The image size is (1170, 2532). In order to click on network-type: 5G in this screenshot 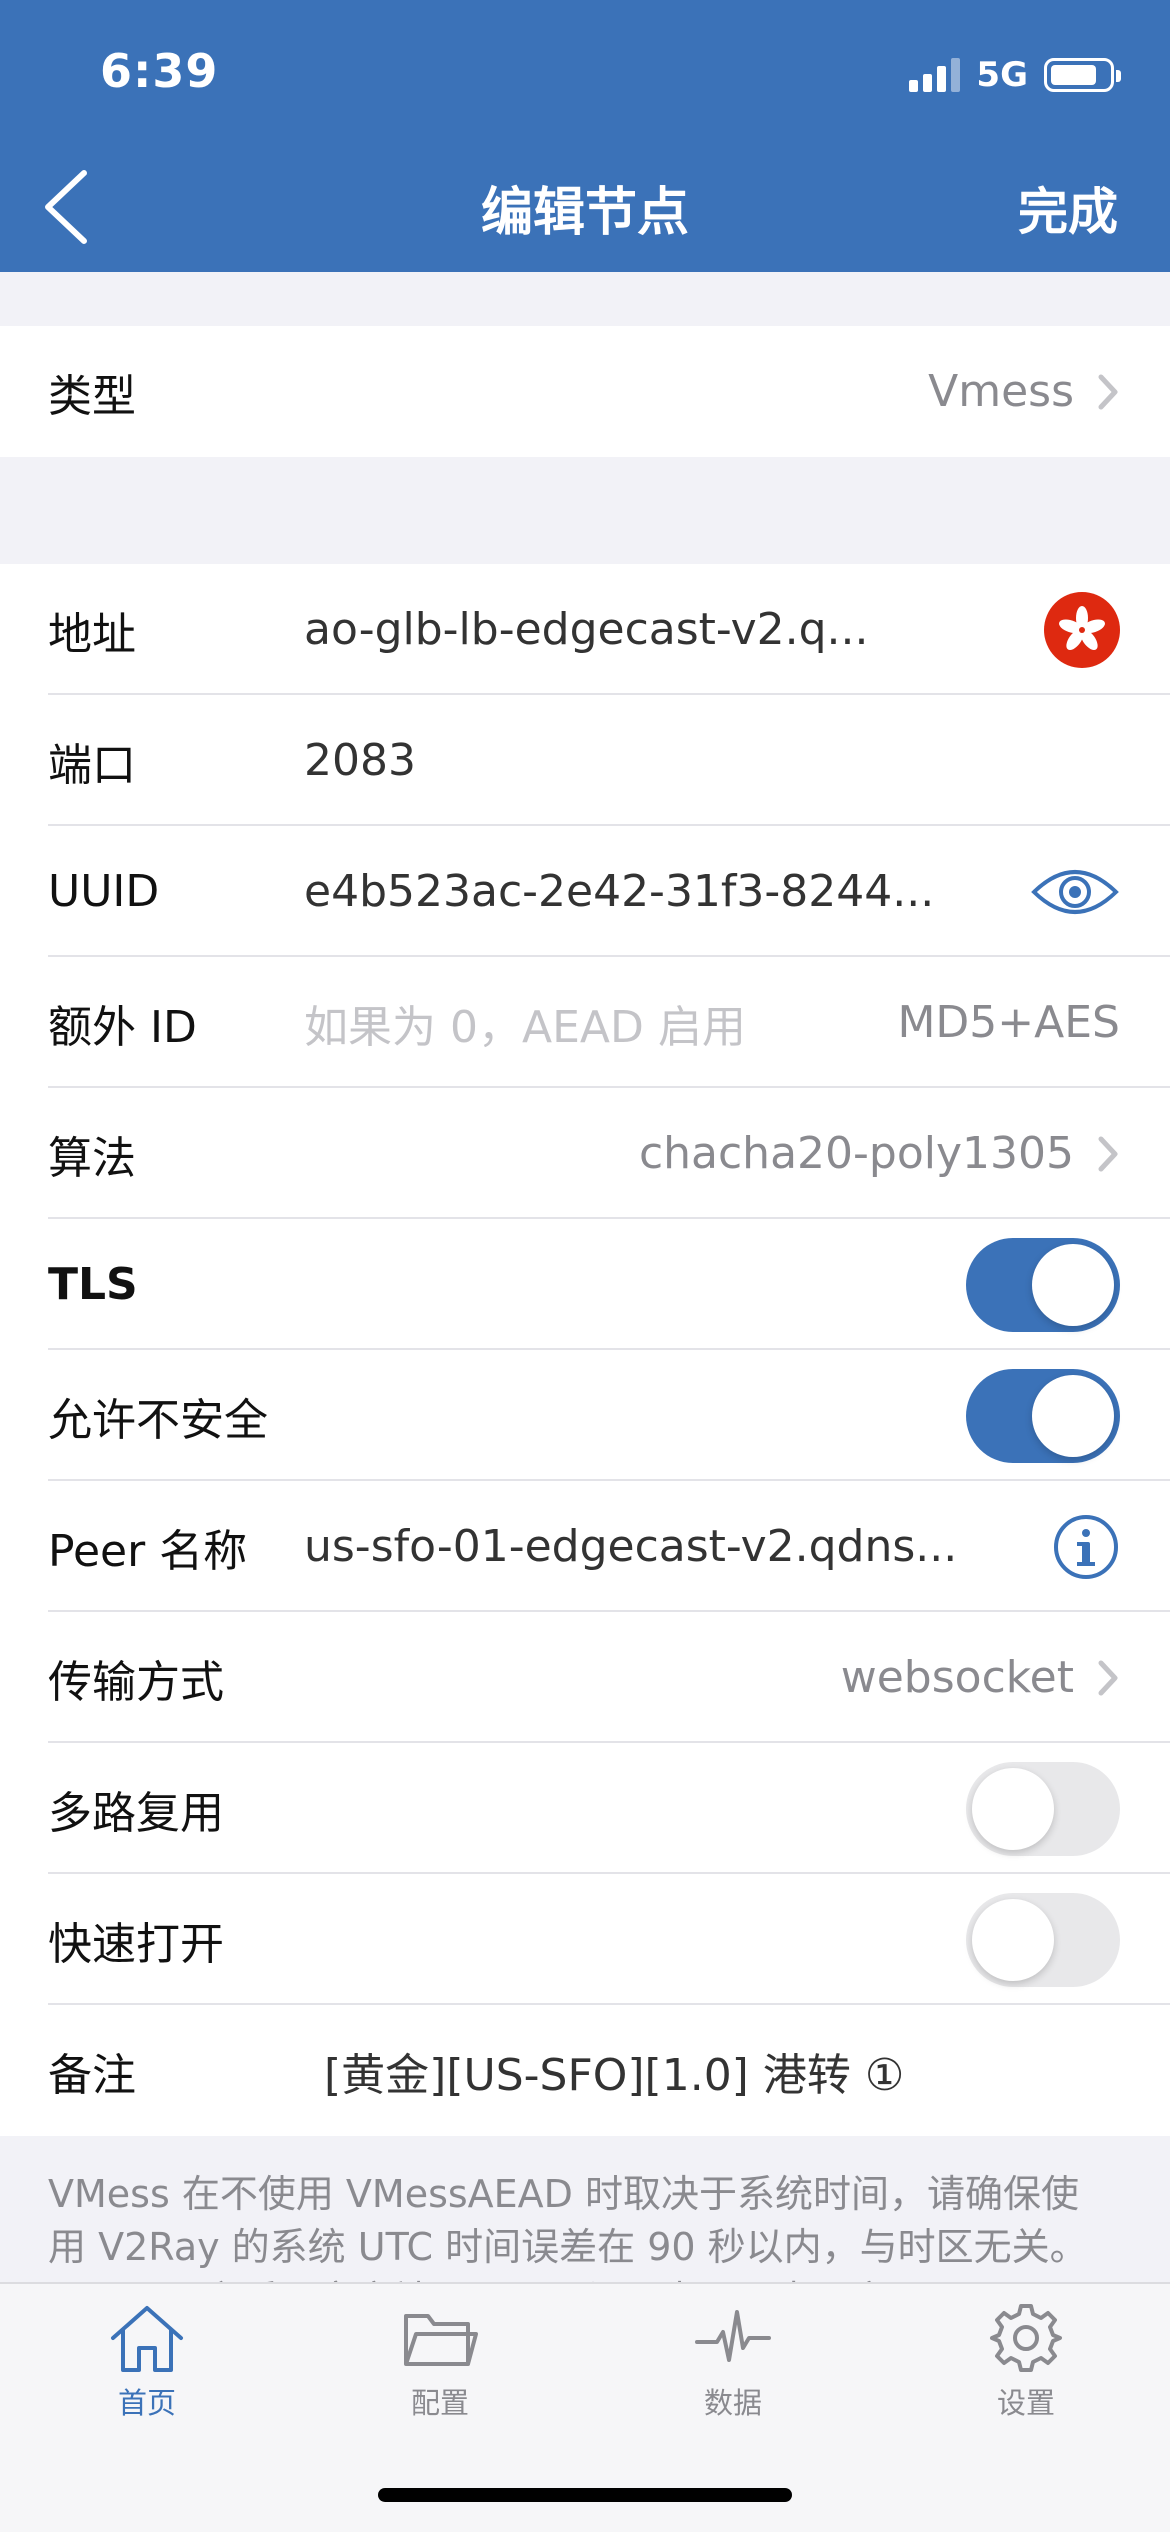, I will do `click(1002, 75)`.